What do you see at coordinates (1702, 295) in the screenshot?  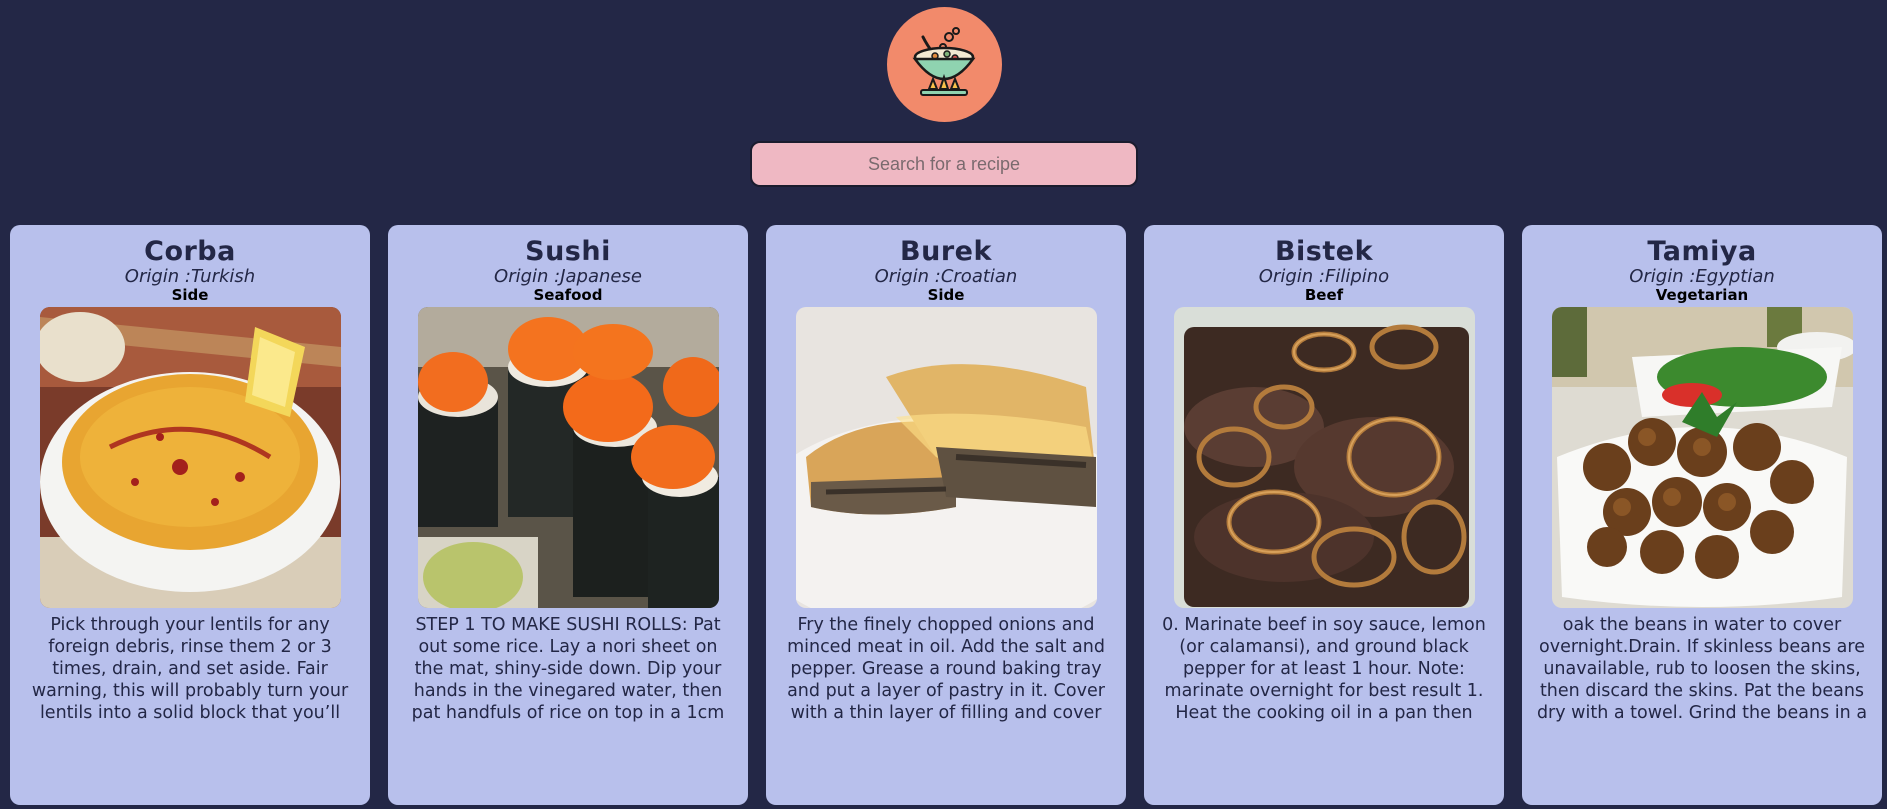 I see `recipe-category: Vegetarian` at bounding box center [1702, 295].